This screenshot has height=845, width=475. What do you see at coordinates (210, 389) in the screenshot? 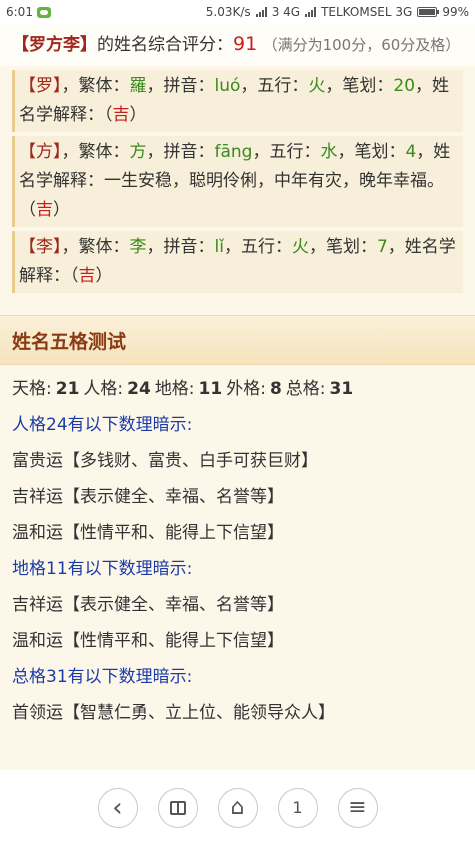
I see `score-number: 11` at bounding box center [210, 389].